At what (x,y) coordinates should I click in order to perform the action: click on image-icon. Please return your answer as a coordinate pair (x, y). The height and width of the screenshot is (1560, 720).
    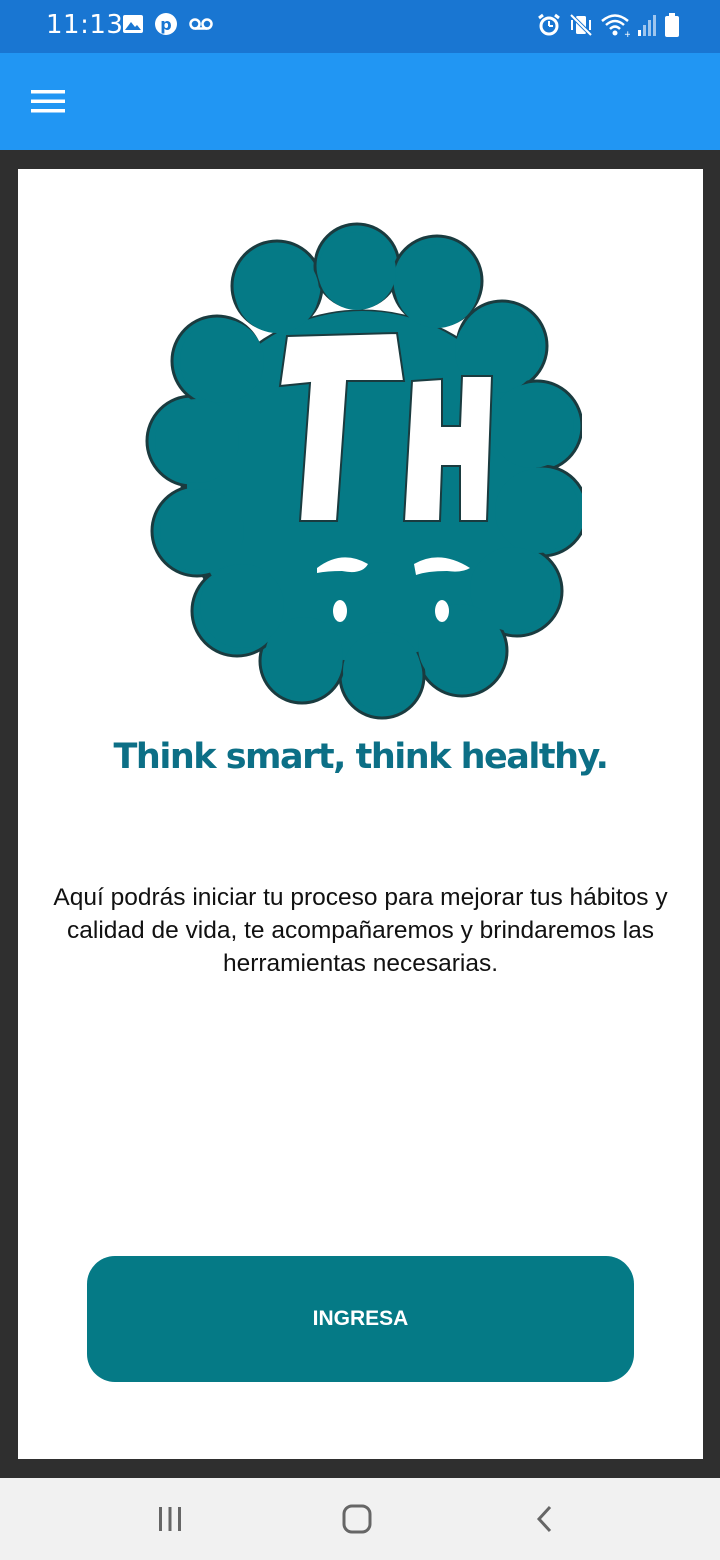
    Looking at the image, I should click on (133, 24).